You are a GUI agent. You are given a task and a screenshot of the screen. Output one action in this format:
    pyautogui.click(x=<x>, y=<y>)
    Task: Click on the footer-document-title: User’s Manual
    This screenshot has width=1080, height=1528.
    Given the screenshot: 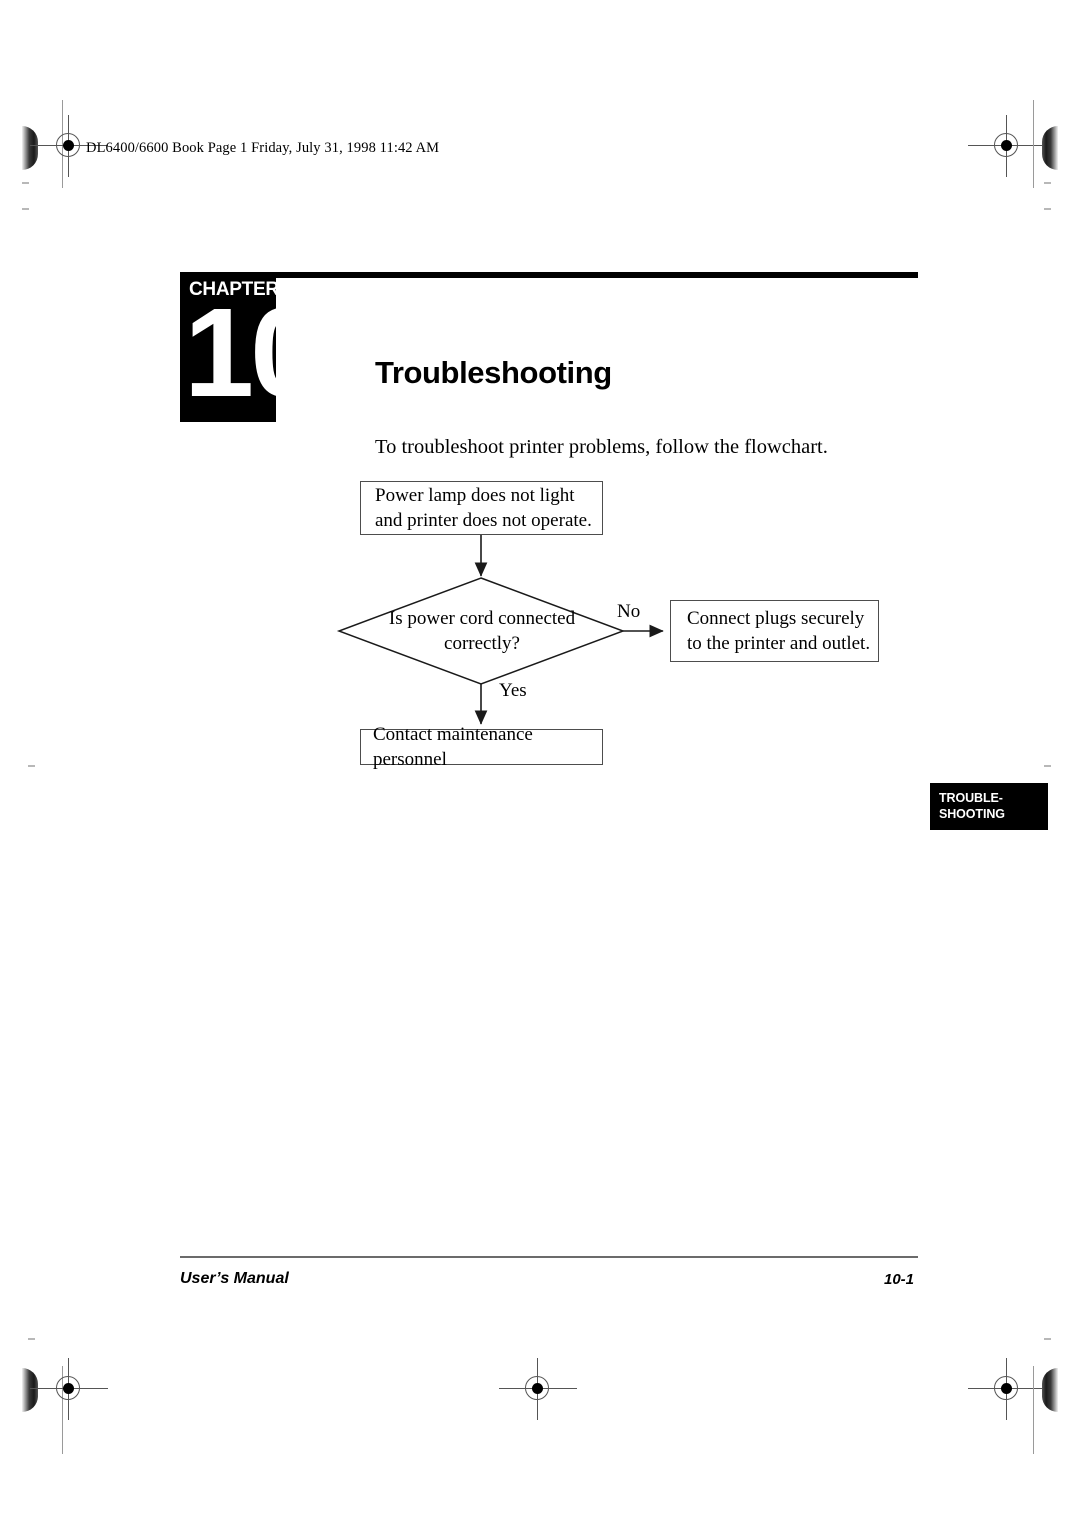 What is the action you would take?
    pyautogui.click(x=234, y=1278)
    